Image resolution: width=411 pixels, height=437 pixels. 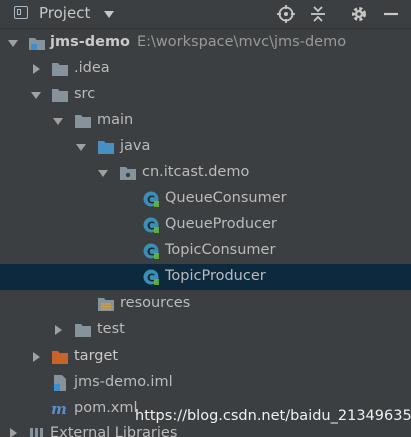 What do you see at coordinates (123, 382) in the screenshot?
I see `tree-label: jms-demo.iml` at bounding box center [123, 382].